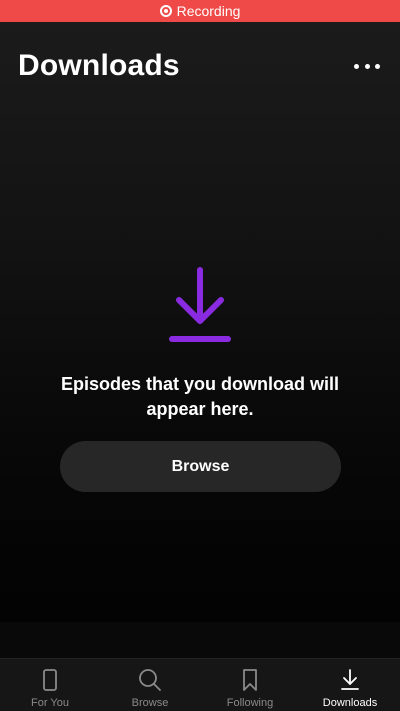 Image resolution: width=400 pixels, height=711 pixels. What do you see at coordinates (350, 679) in the screenshot?
I see `download-icon` at bounding box center [350, 679].